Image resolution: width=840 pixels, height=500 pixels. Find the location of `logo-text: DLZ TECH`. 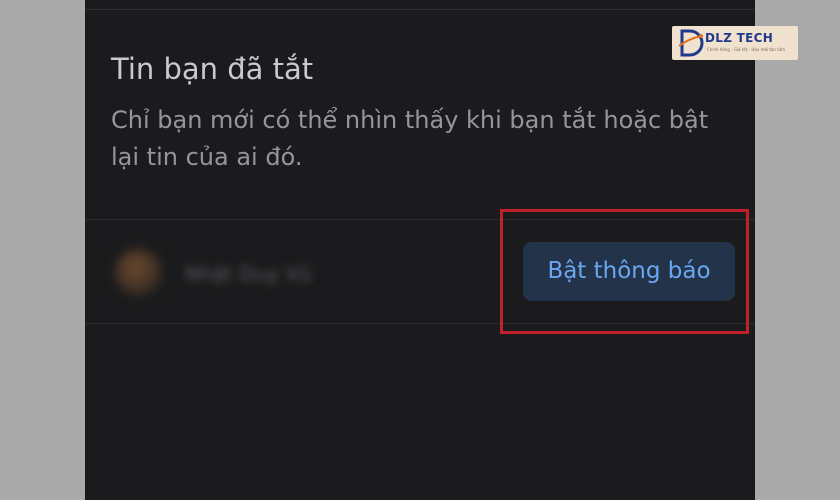

logo-text: DLZ TECH is located at coordinates (739, 38).